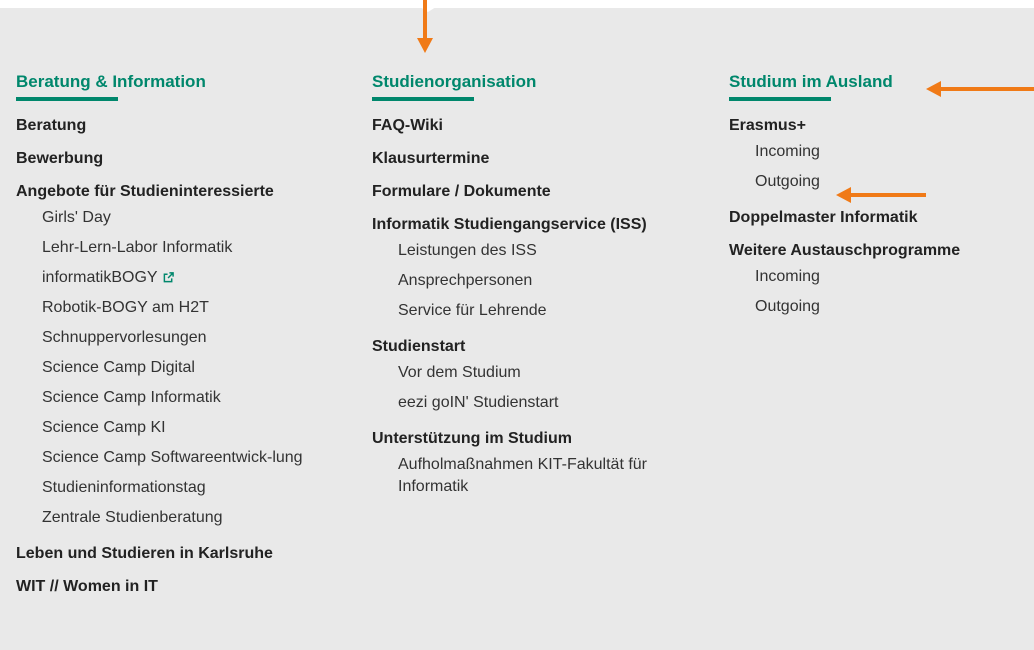 The image size is (1034, 650). I want to click on menu-item: Klausurtermine, so click(537, 159).